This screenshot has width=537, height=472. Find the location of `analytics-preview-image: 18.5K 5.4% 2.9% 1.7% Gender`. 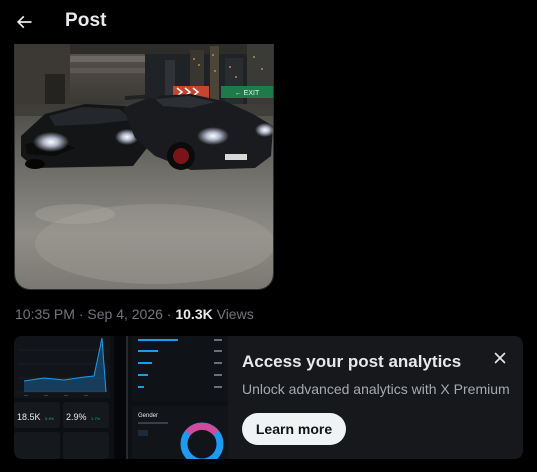

analytics-preview-image: 18.5K 5.4% 2.9% 1.7% Gender is located at coordinates (121, 397).